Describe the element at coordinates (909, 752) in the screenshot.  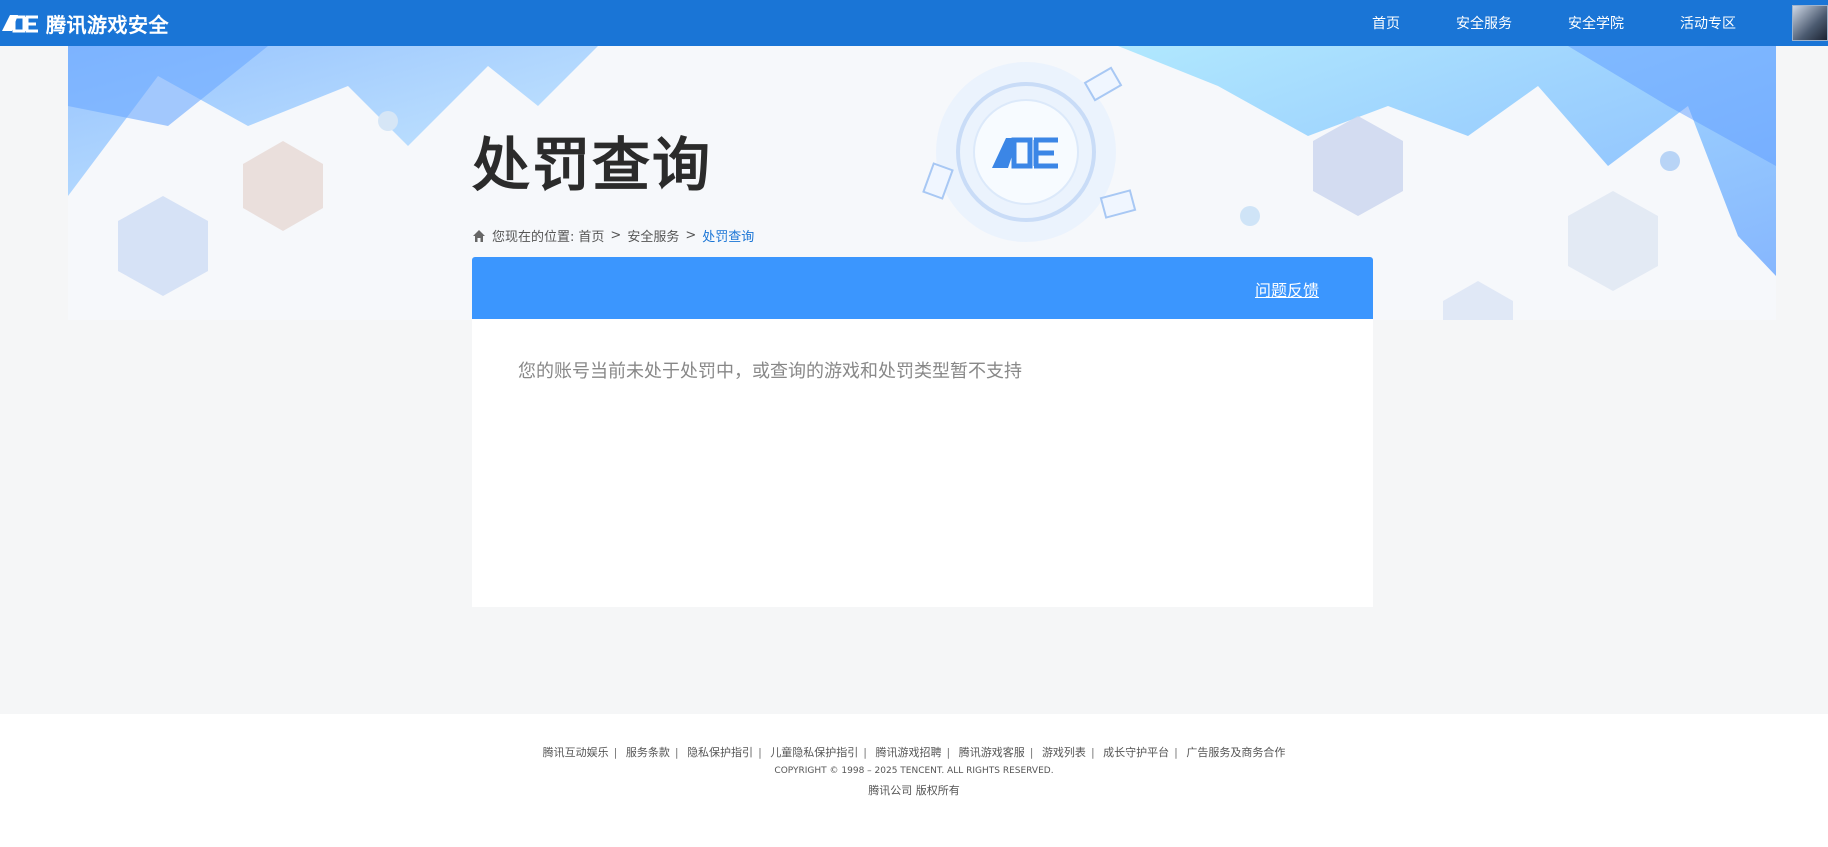
I see `footer-link: 腾讯游戏招聘` at that location.